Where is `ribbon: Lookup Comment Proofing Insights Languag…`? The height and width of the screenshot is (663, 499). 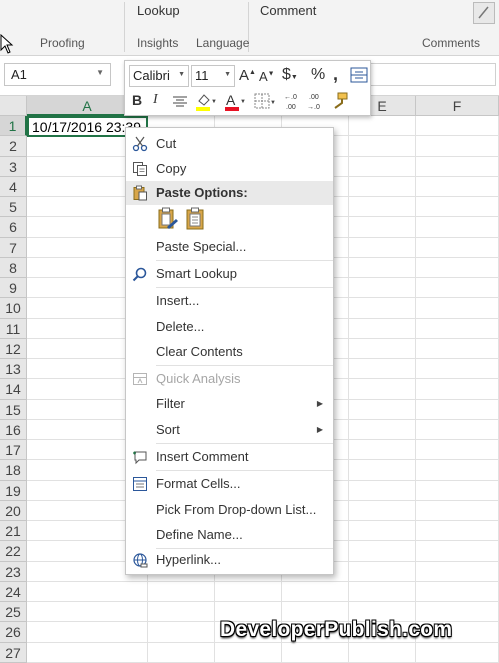
ribbon: Lookup Comment Proofing Insights Languag… is located at coordinates (249, 28).